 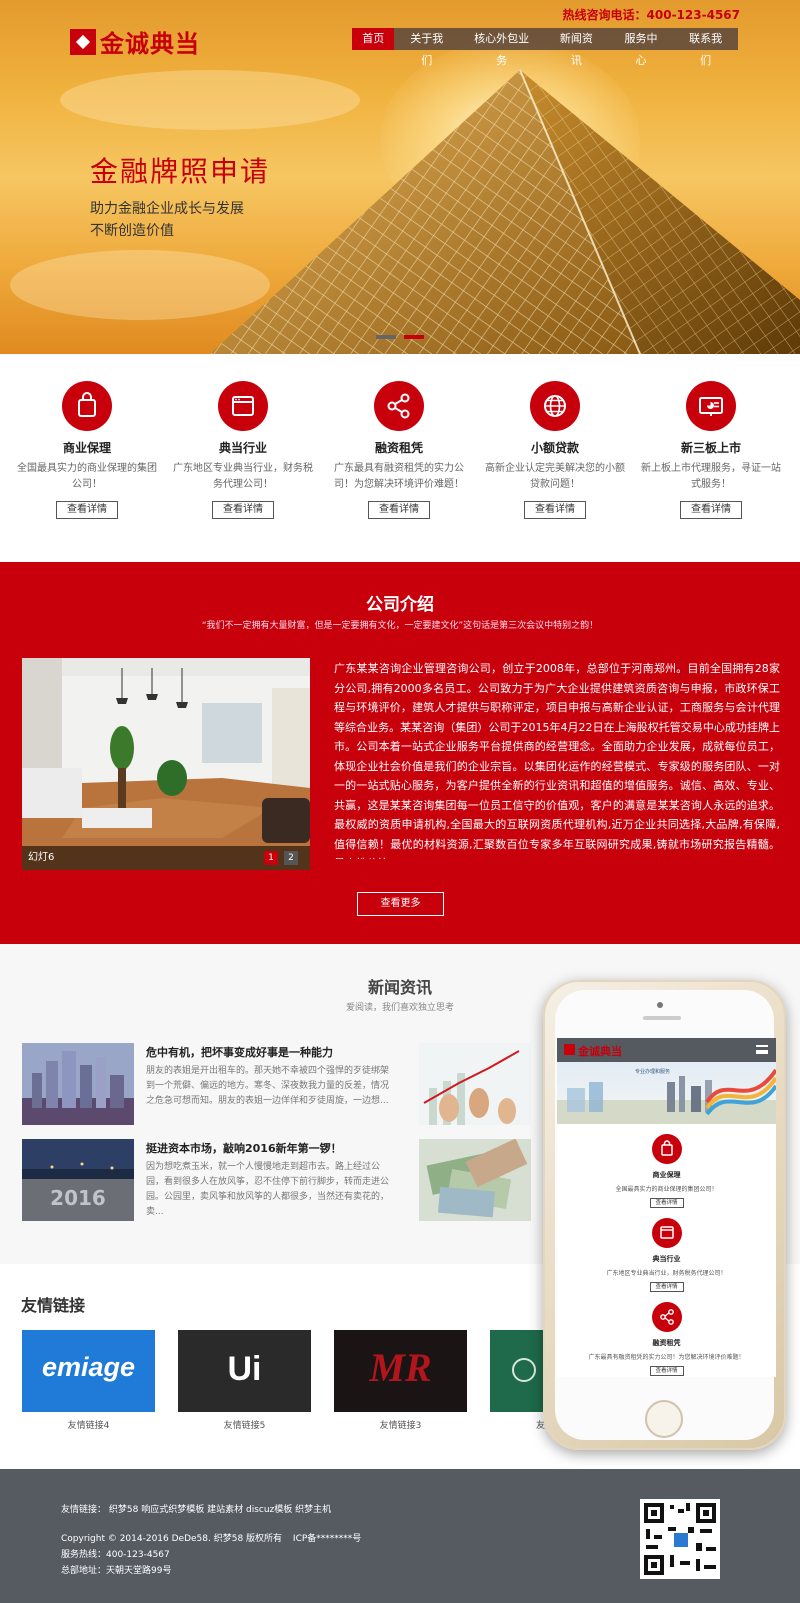 What do you see at coordinates (399, 476) in the screenshot?
I see `service-desc: 广东最具有融资租凭的实力公司！为您解决环境评价难题！` at bounding box center [399, 476].